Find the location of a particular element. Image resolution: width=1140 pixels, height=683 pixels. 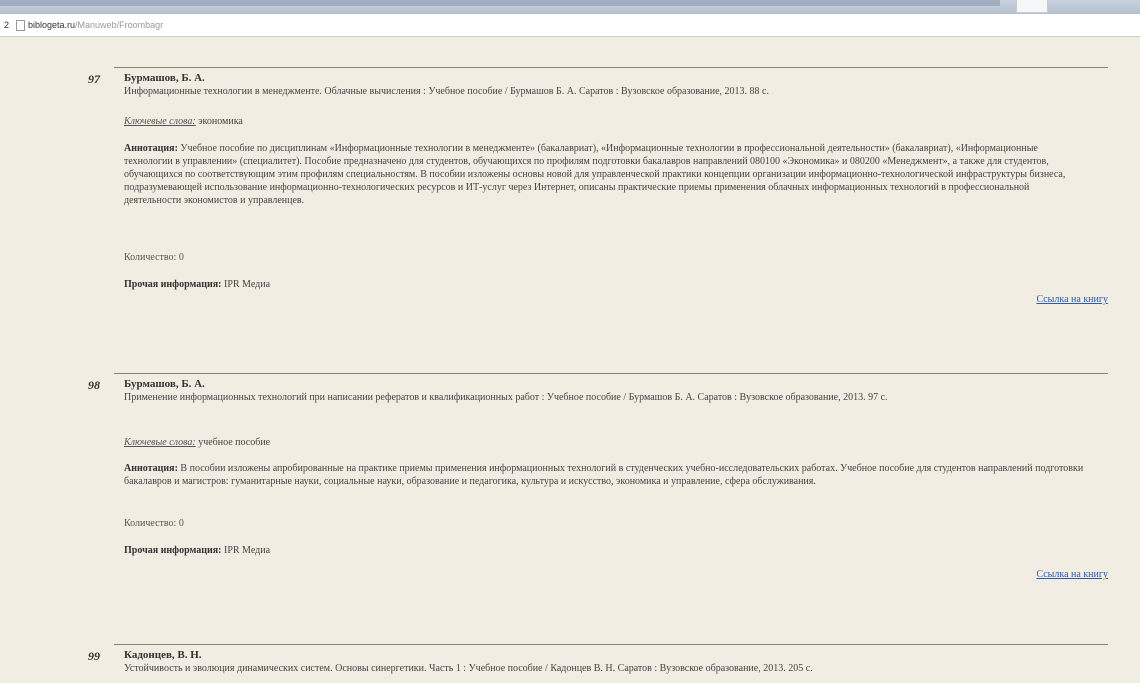

browser-tab-strip is located at coordinates (570, 7).